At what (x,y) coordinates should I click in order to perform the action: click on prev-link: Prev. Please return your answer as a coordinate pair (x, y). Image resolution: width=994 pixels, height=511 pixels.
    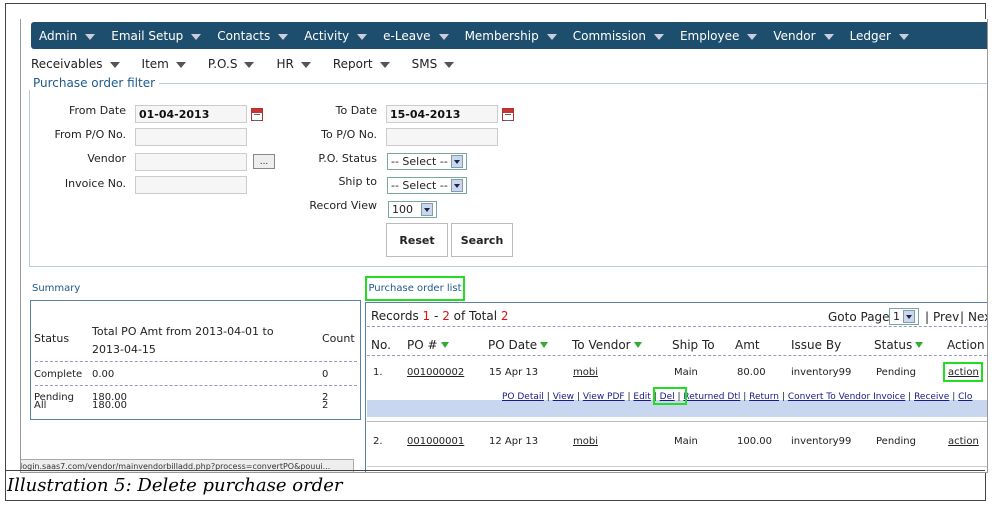
    Looking at the image, I should click on (946, 317).